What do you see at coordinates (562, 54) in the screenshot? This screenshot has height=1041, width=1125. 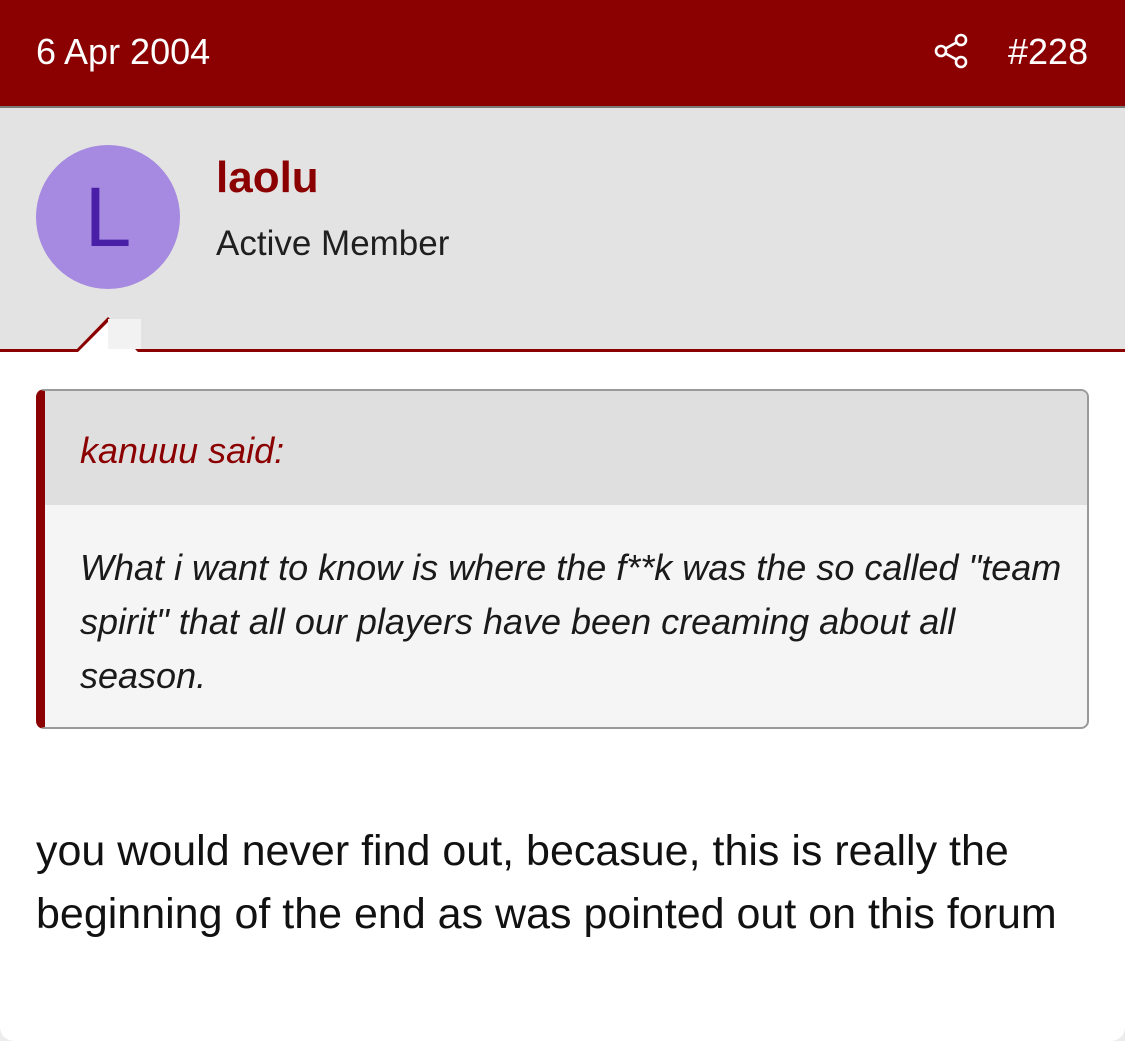 I see `post-header: 6 Apr 2004 #228` at bounding box center [562, 54].